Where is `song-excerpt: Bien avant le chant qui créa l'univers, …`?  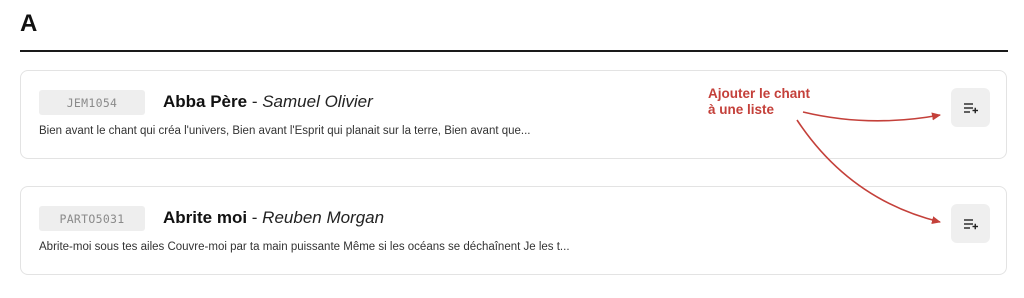
song-excerpt: Bien avant le chant qui créa l'univers, … is located at coordinates (285, 131).